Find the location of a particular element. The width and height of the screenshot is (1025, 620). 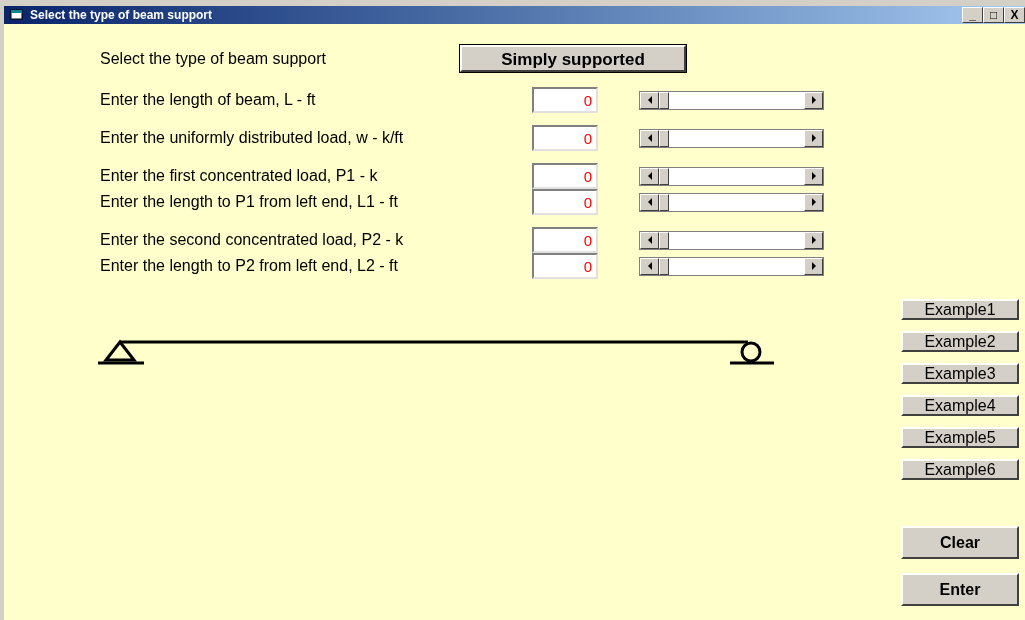

support-label: Select the type of beam support is located at coordinates (213, 58).